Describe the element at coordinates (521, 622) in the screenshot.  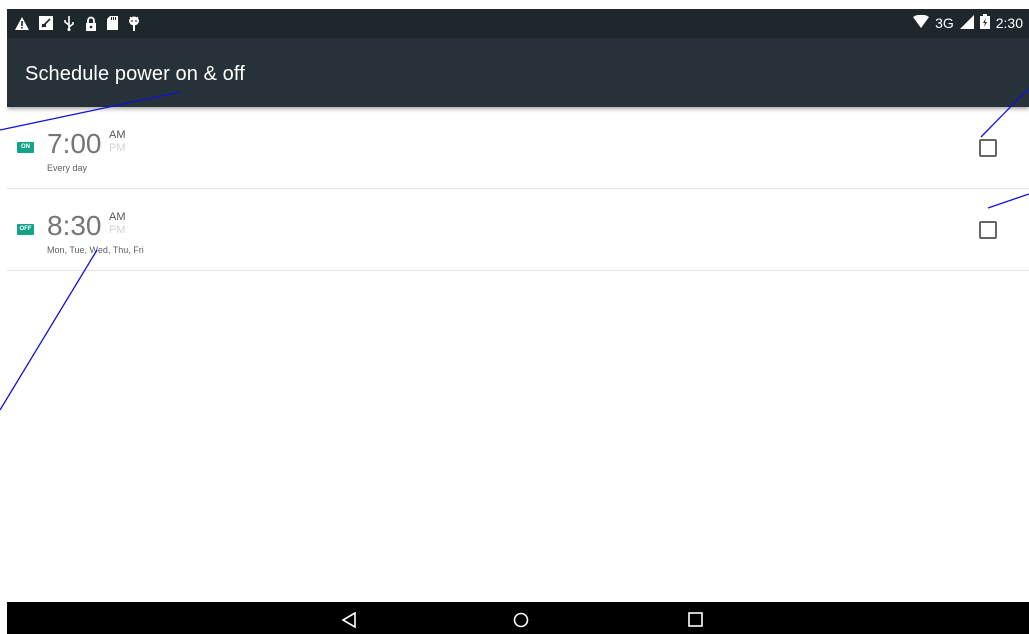
I see `home-icon` at that location.